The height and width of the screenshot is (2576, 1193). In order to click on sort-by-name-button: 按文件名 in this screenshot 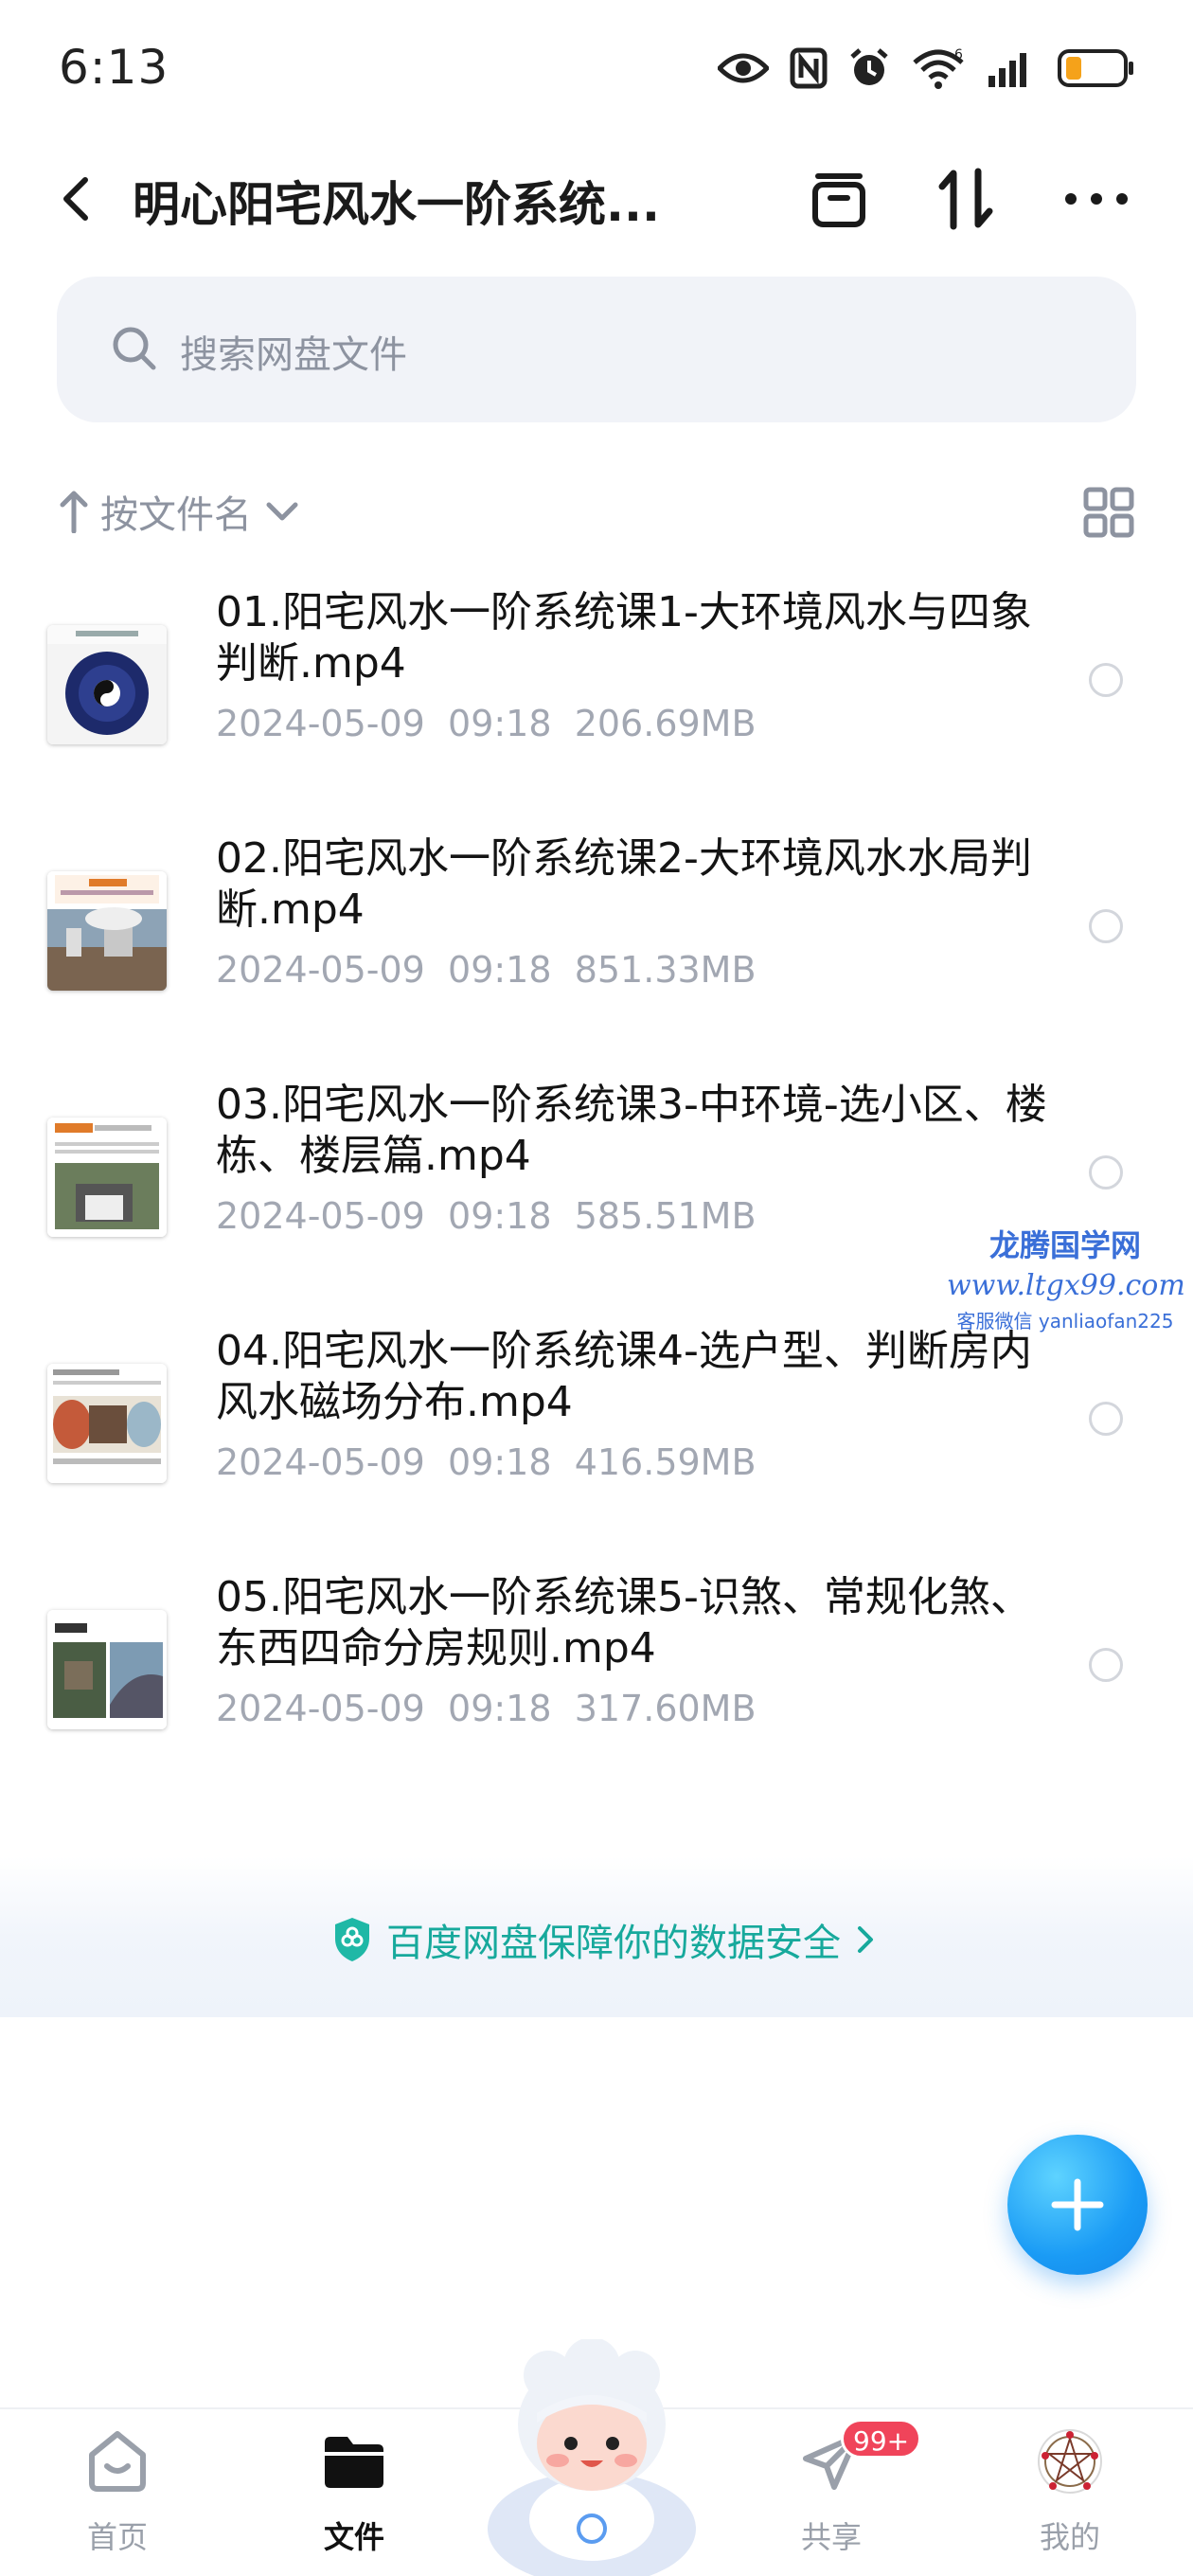, I will do `click(180, 511)`.